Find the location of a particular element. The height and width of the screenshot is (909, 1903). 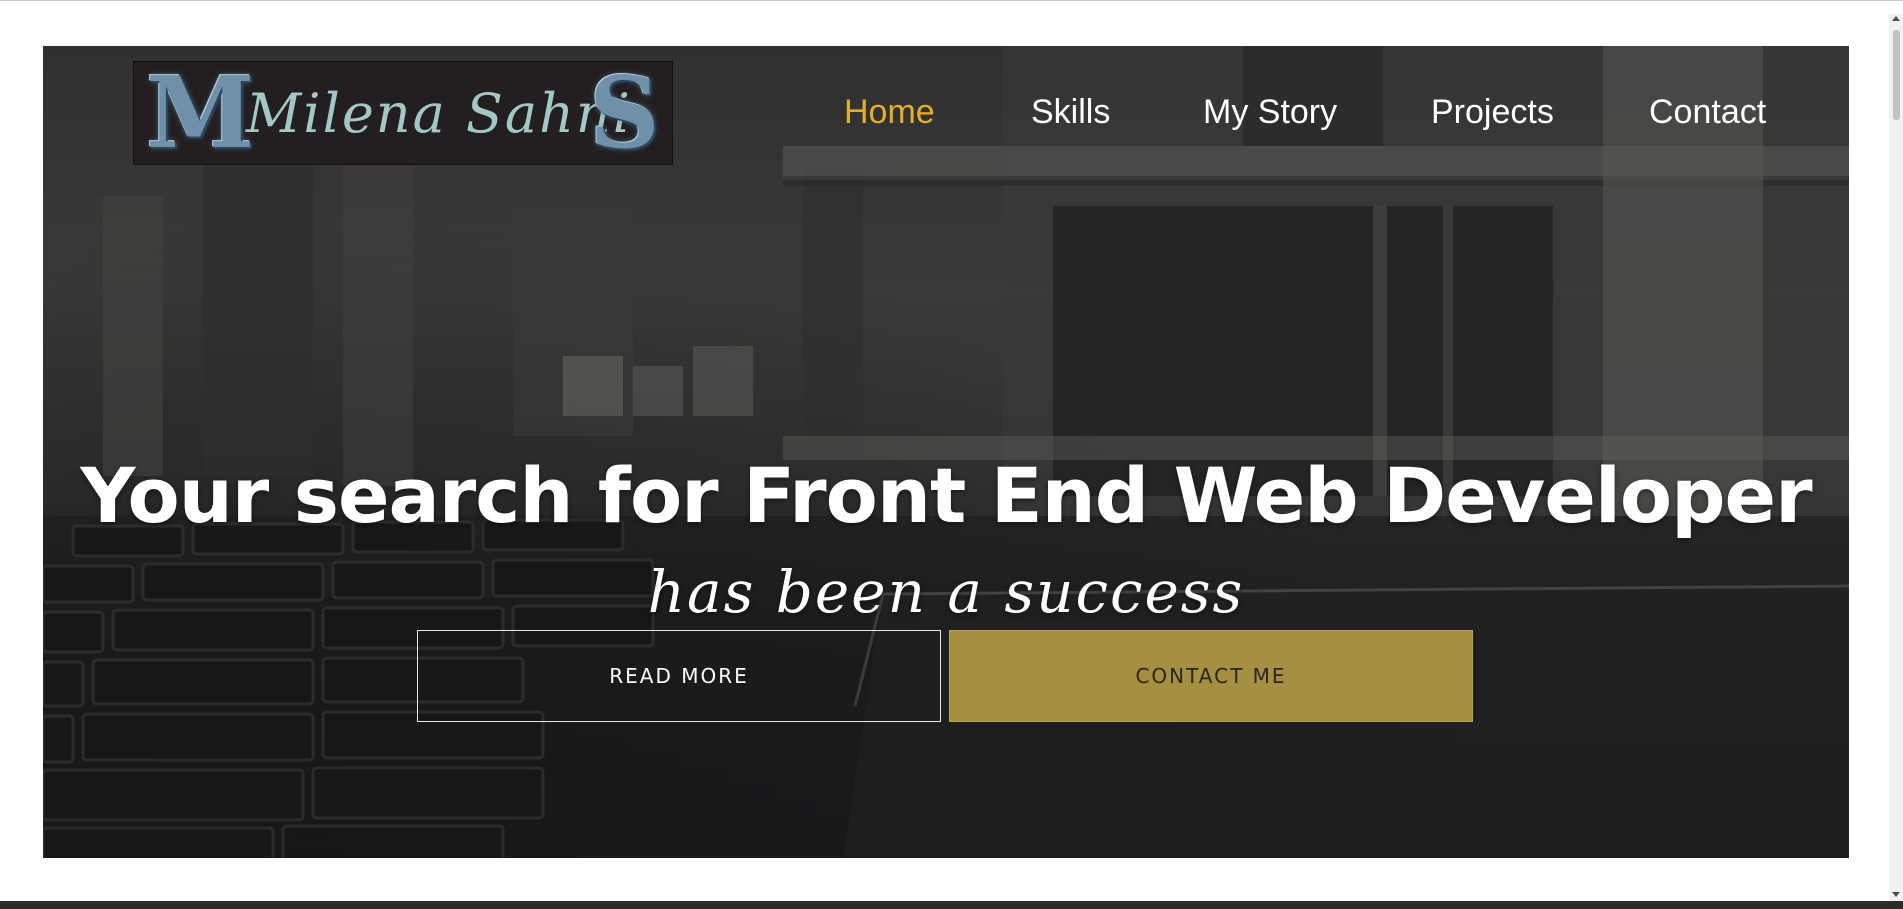

nav-home: Home is located at coordinates (889, 112).